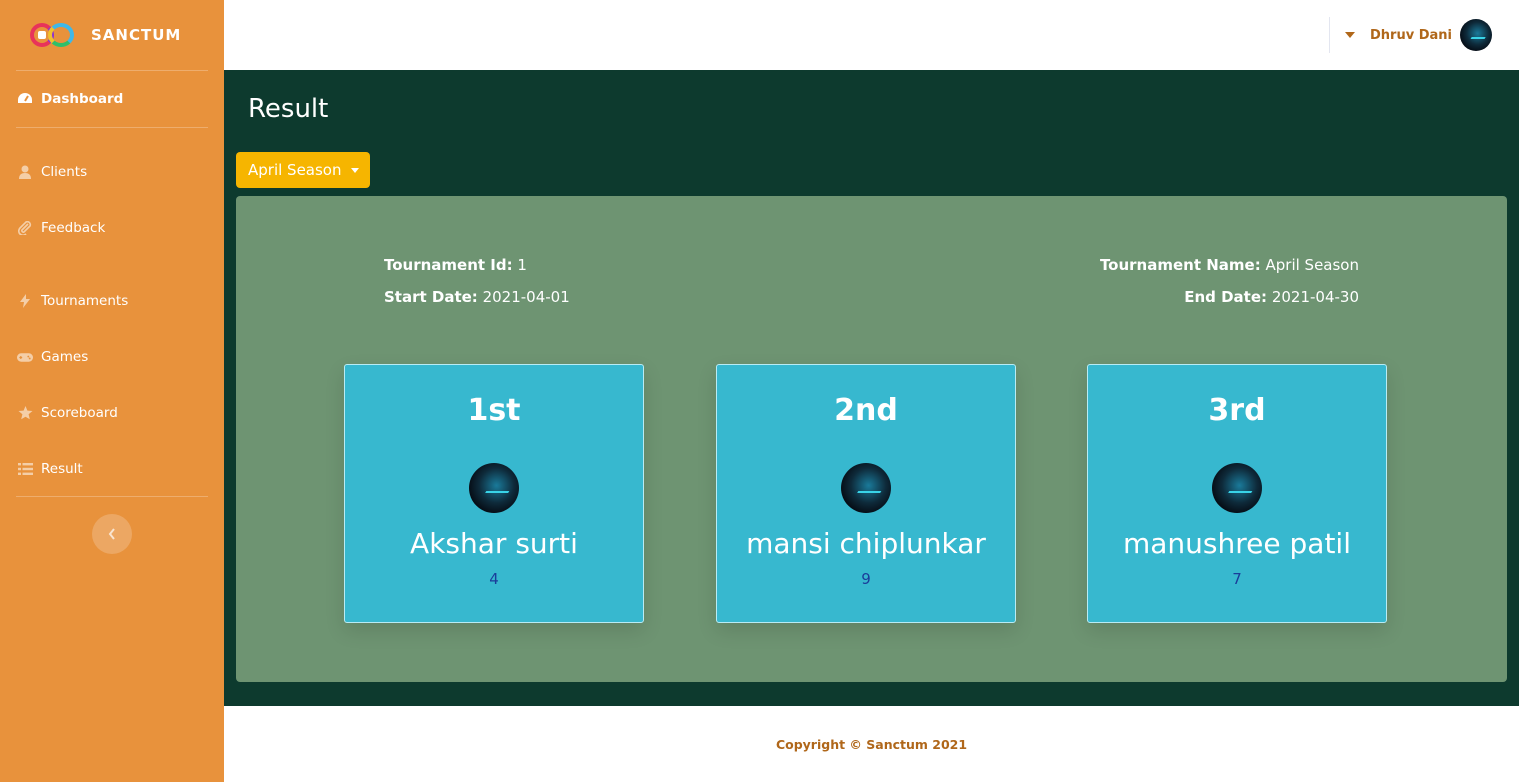  What do you see at coordinates (866, 579) in the screenshot?
I see `player-score: 9` at bounding box center [866, 579].